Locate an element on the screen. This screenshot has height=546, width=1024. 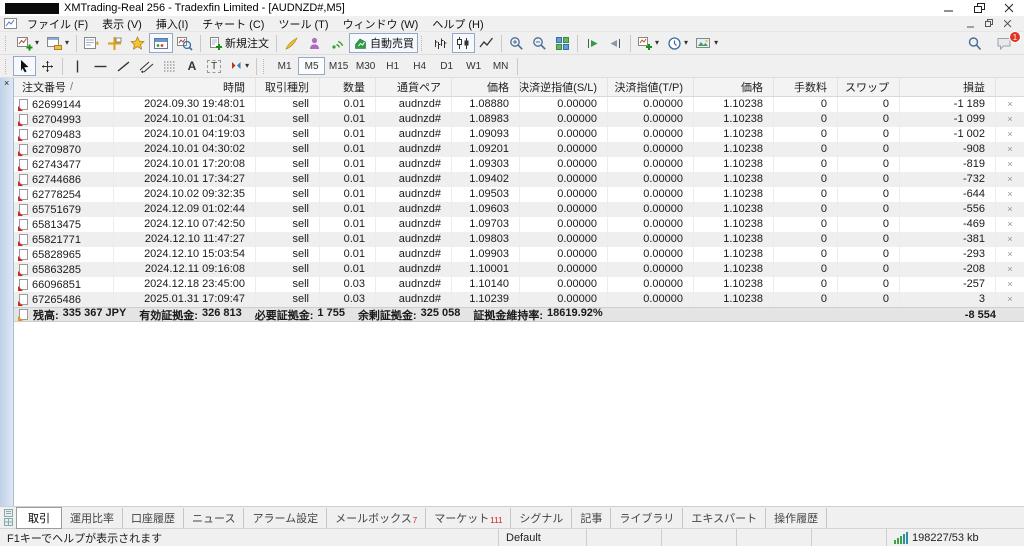
timeframe-button: M5 is located at coordinates (312, 66).